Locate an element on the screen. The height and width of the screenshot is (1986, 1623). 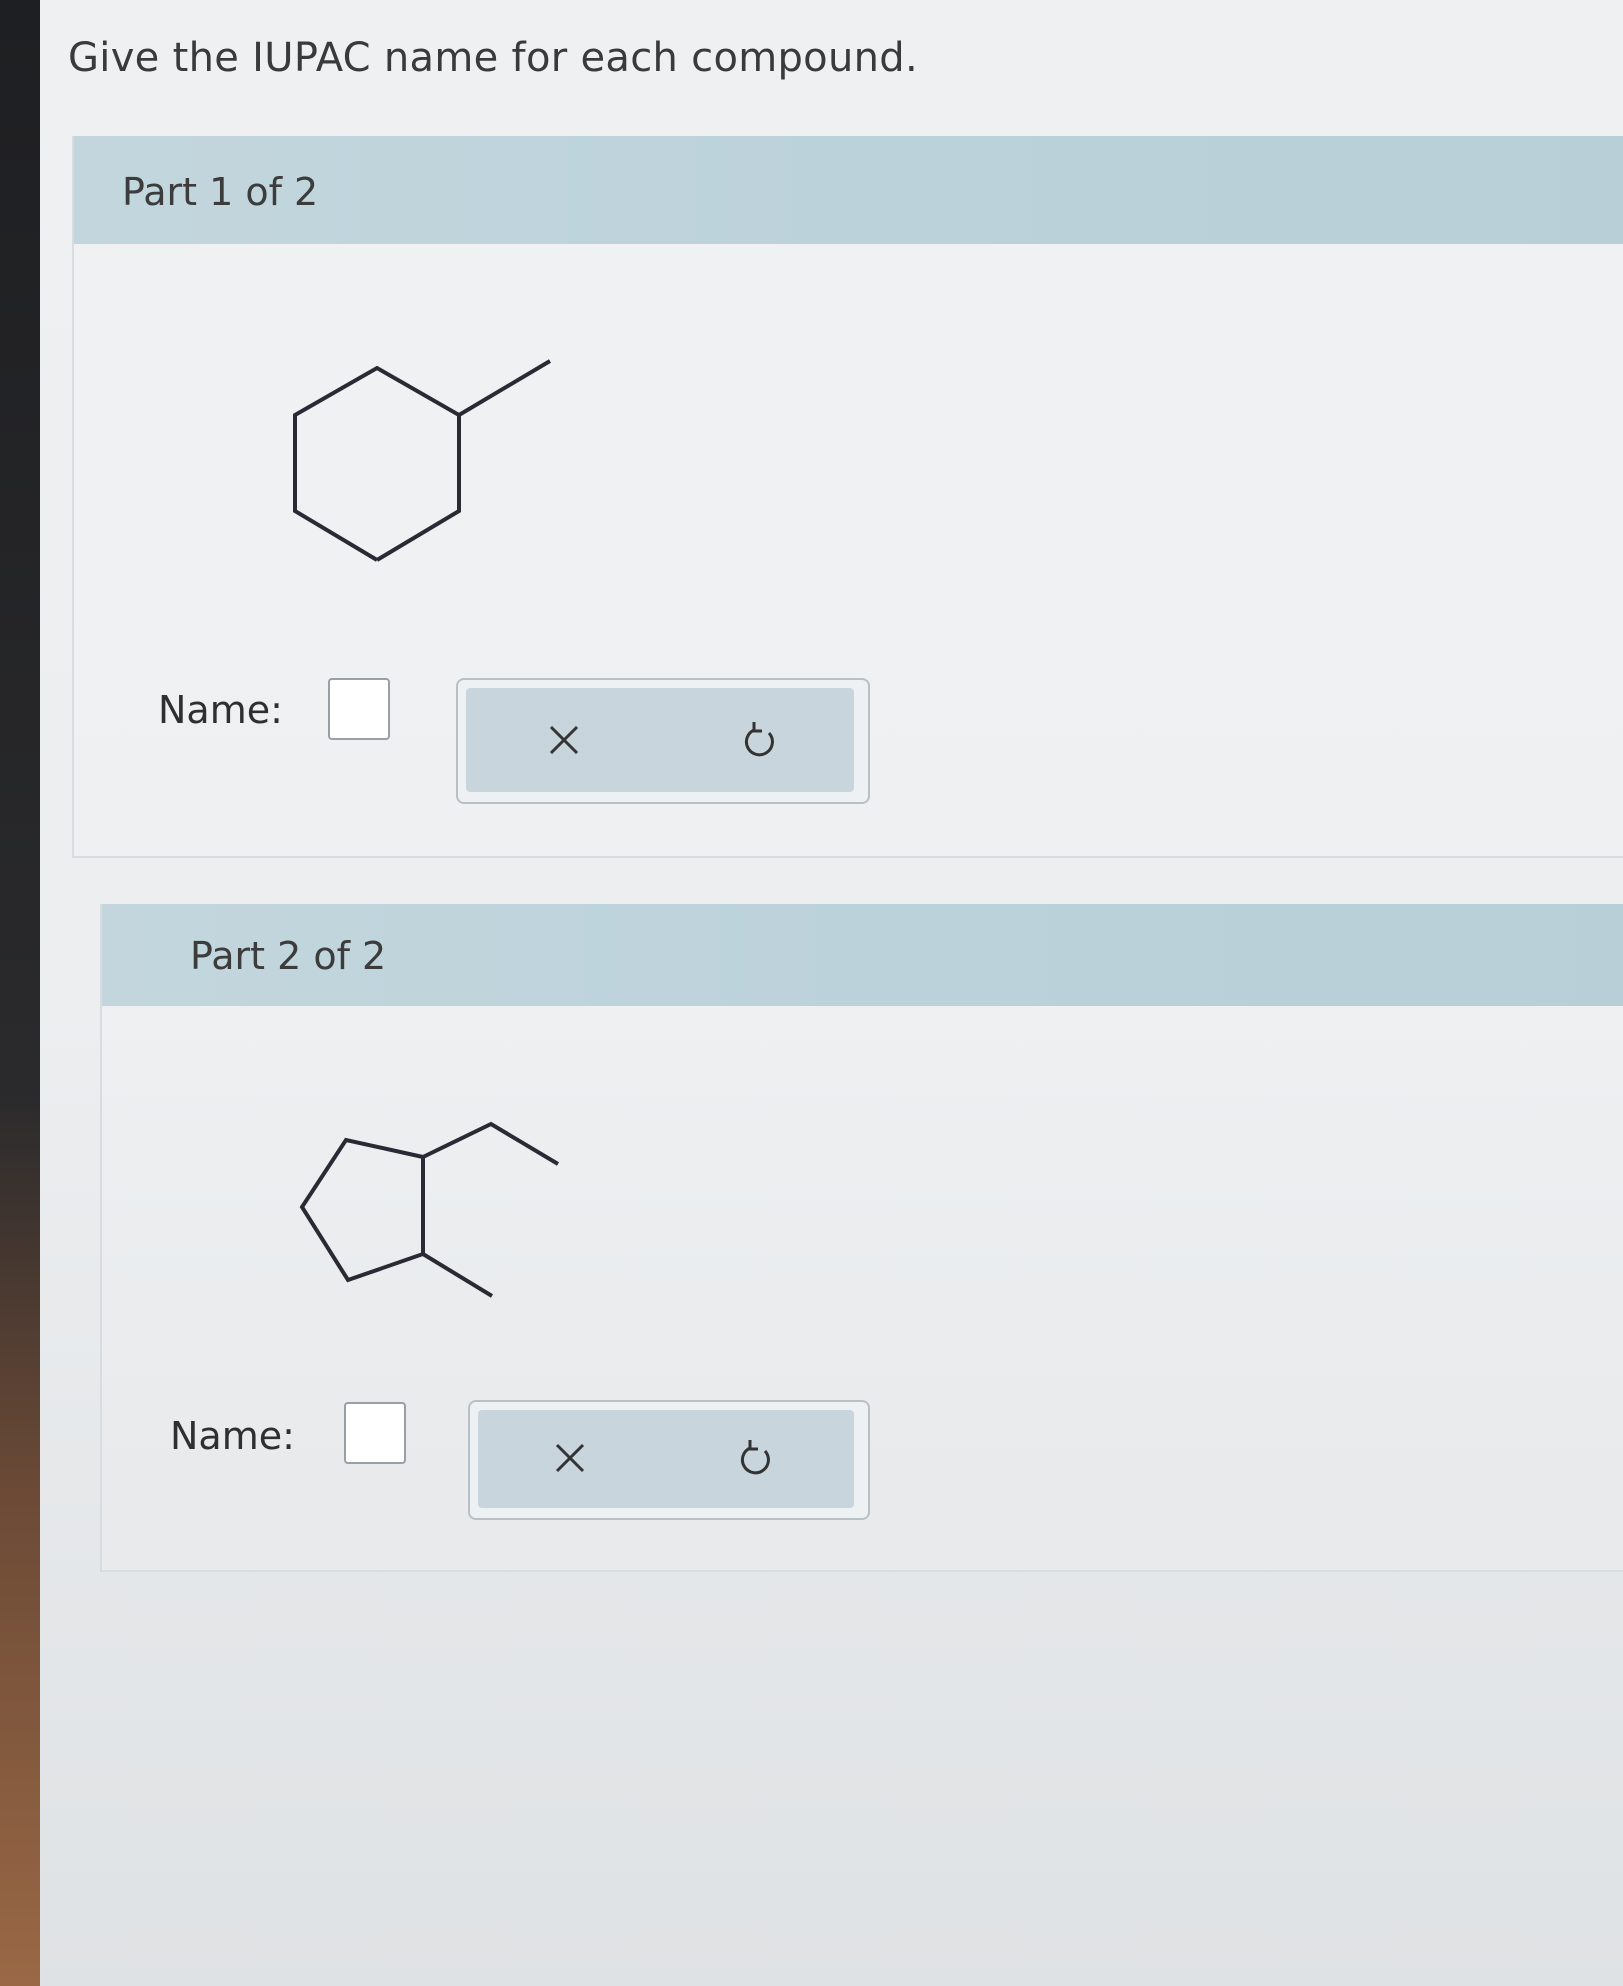
molecule-1-structure is located at coordinates (422, 460).